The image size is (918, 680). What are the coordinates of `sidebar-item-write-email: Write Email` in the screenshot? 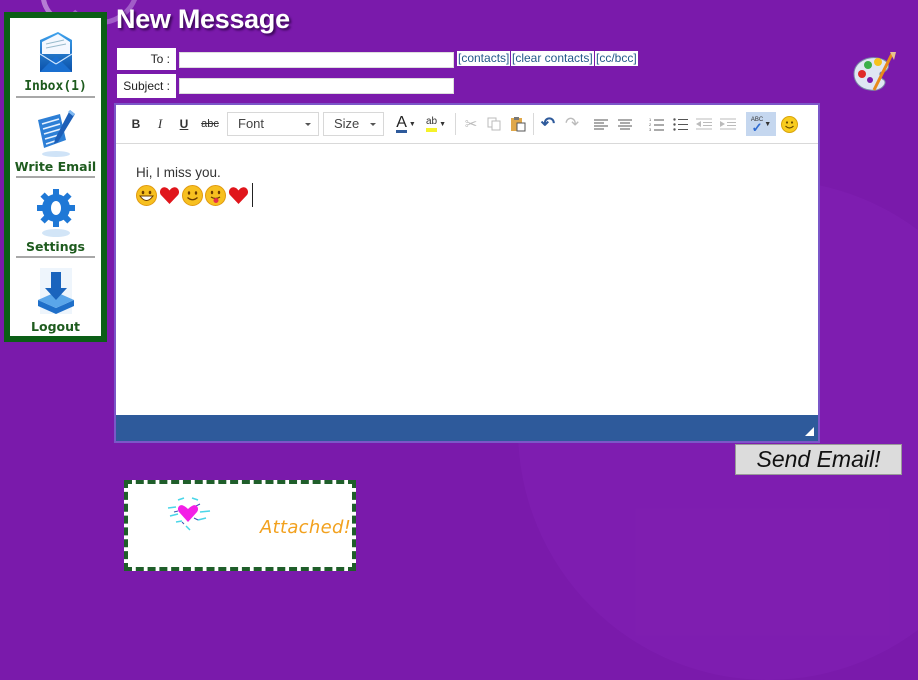 It's located at (55, 137).